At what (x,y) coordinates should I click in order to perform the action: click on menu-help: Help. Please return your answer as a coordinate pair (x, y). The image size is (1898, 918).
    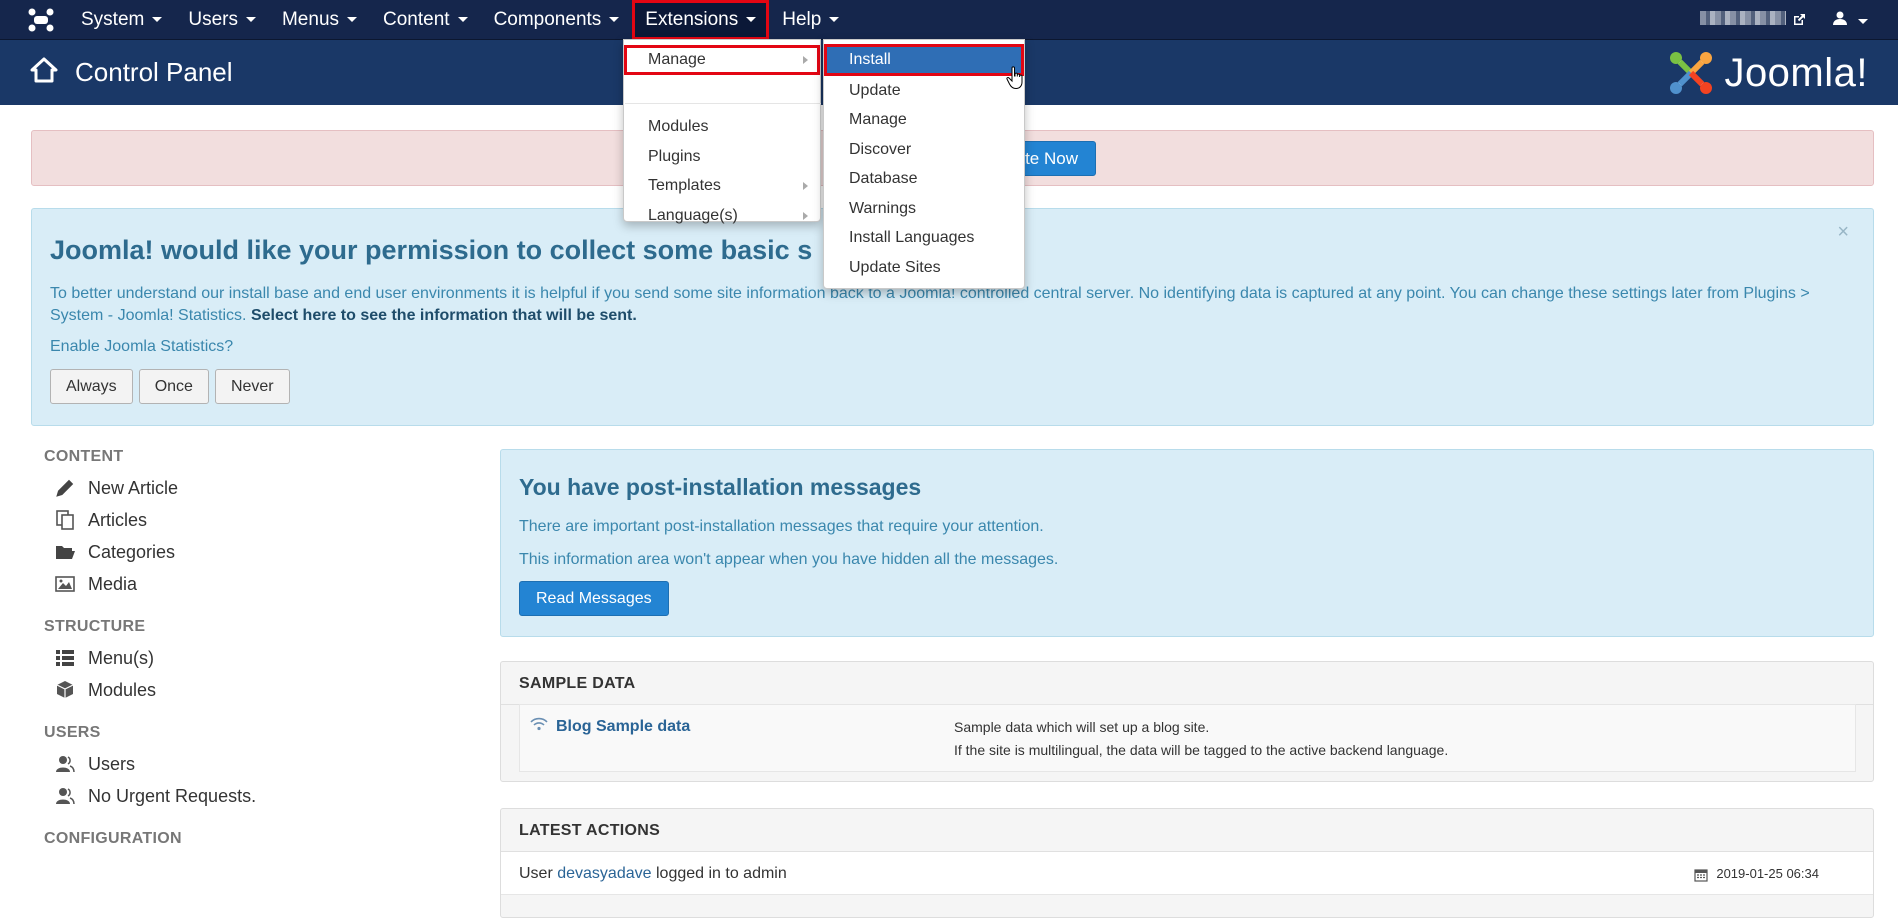
    Looking at the image, I should click on (810, 20).